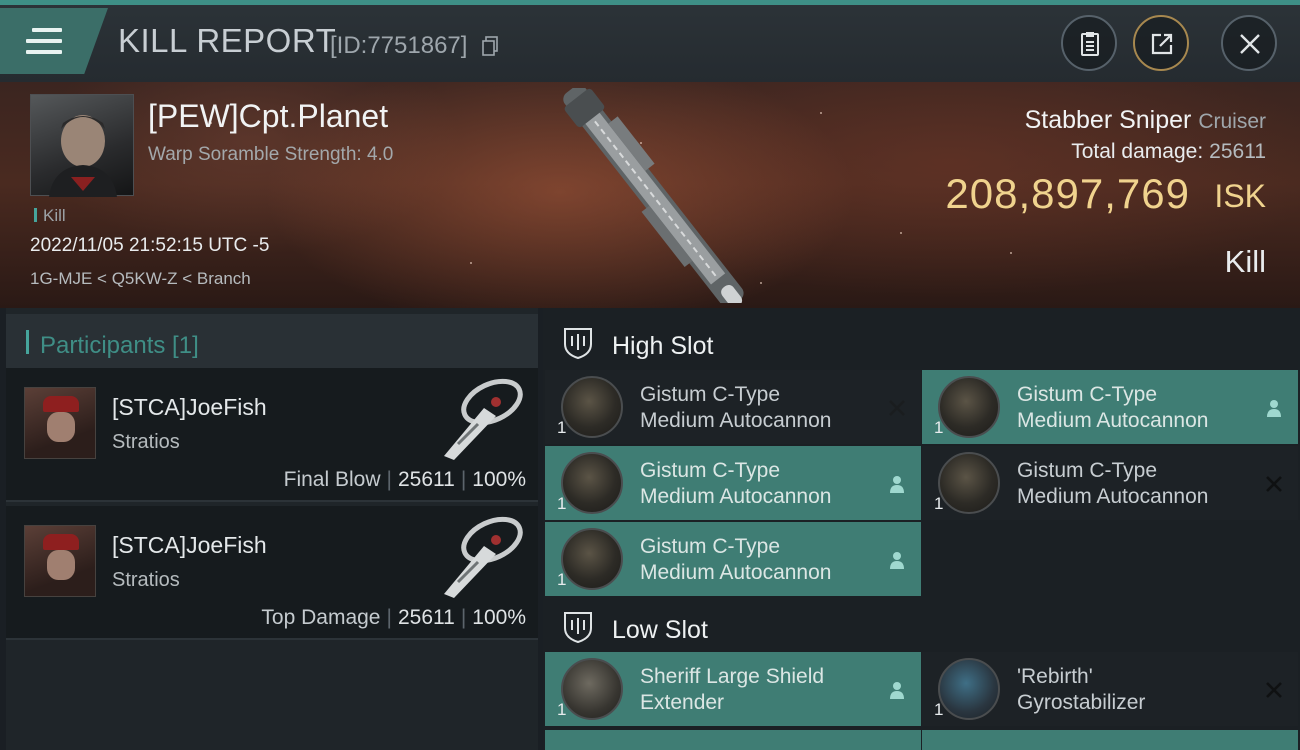  Describe the element at coordinates (490, 46) in the screenshot. I see `copy-icon` at that location.